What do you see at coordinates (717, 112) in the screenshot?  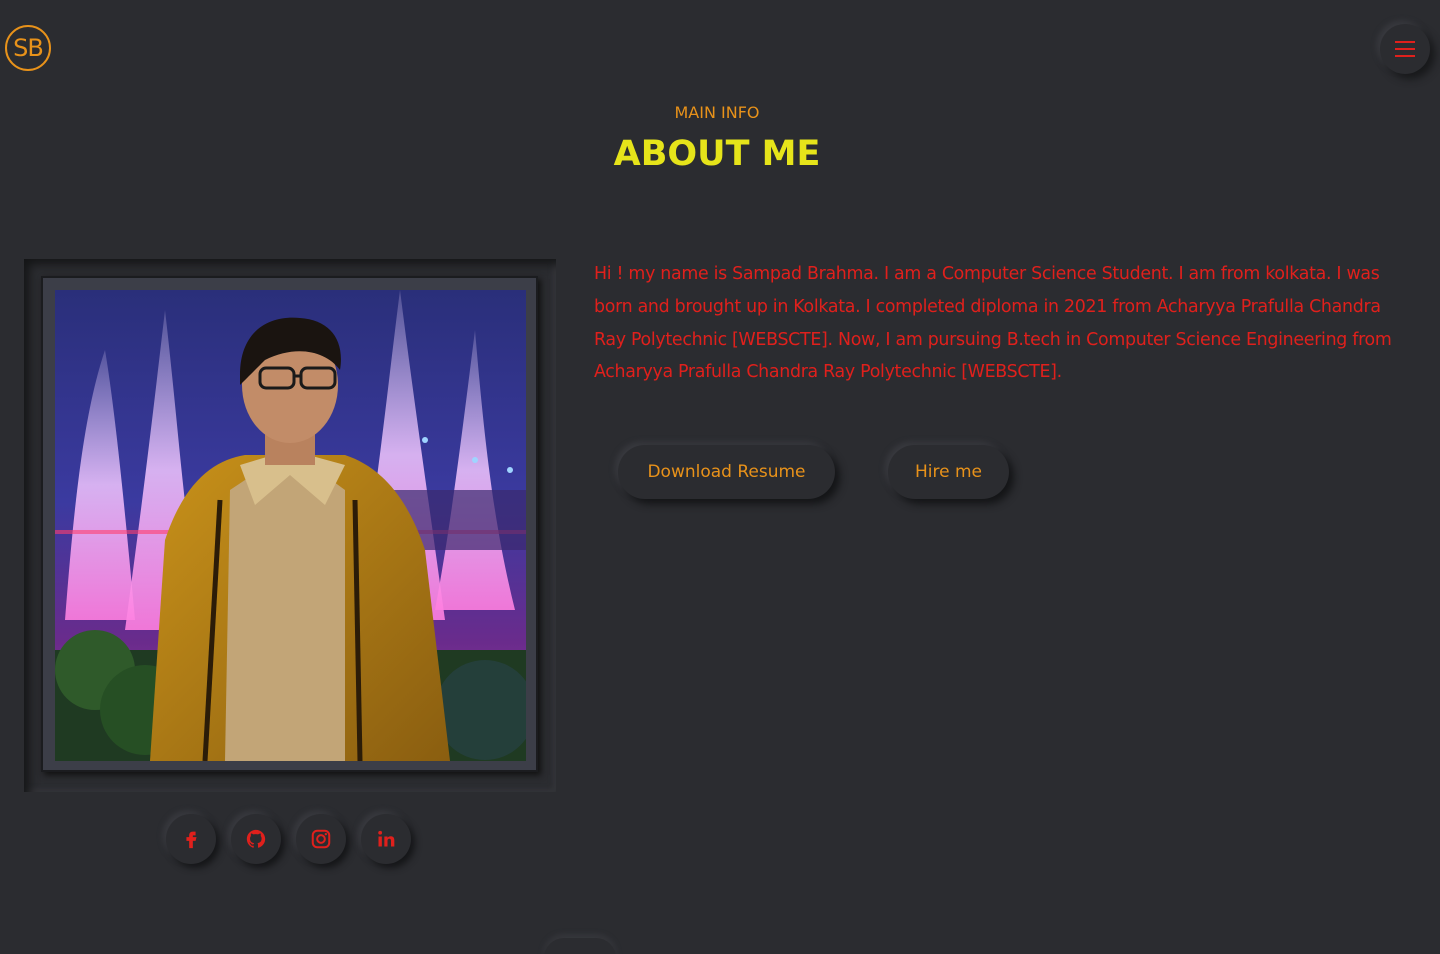 I see `section-subtitle: MAIN INFO` at bounding box center [717, 112].